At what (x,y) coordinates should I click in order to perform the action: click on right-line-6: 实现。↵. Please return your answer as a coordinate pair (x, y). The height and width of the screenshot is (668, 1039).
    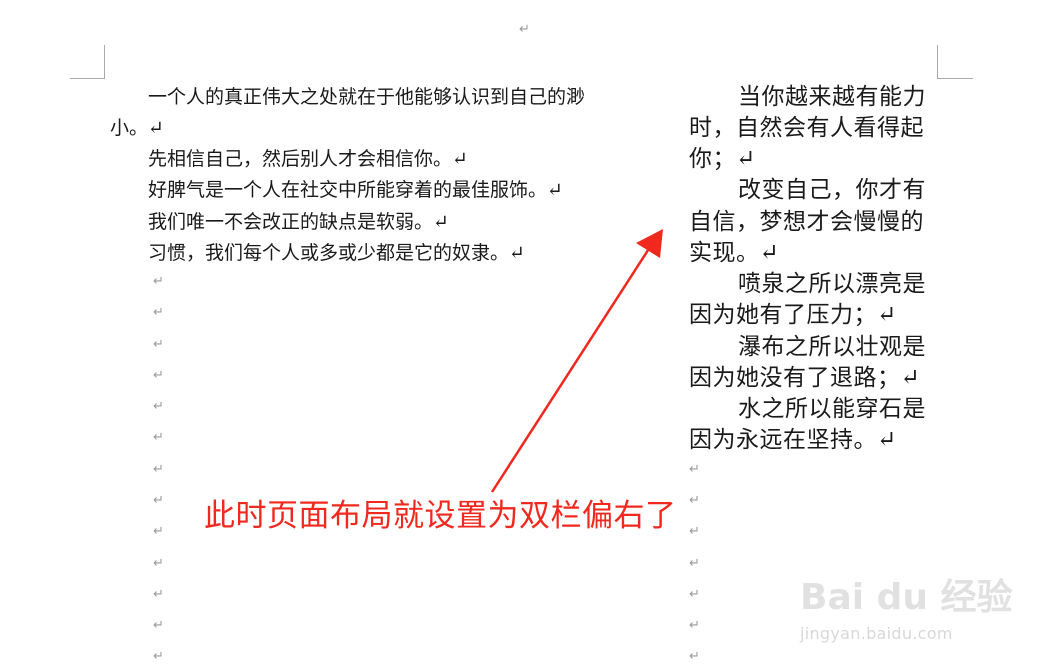
    Looking at the image, I should click on (734, 253).